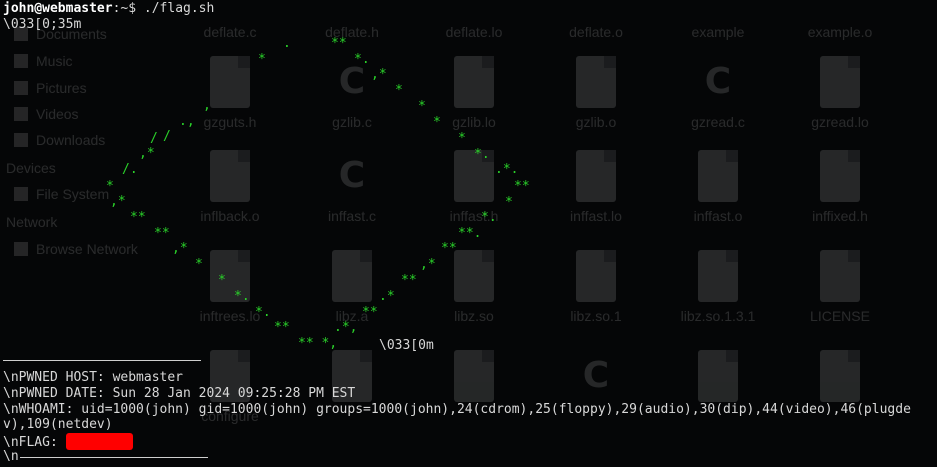 Image resolution: width=937 pixels, height=467 pixels. Describe the element at coordinates (128, 8) in the screenshot. I see `prompt-suffix: :~$` at that location.